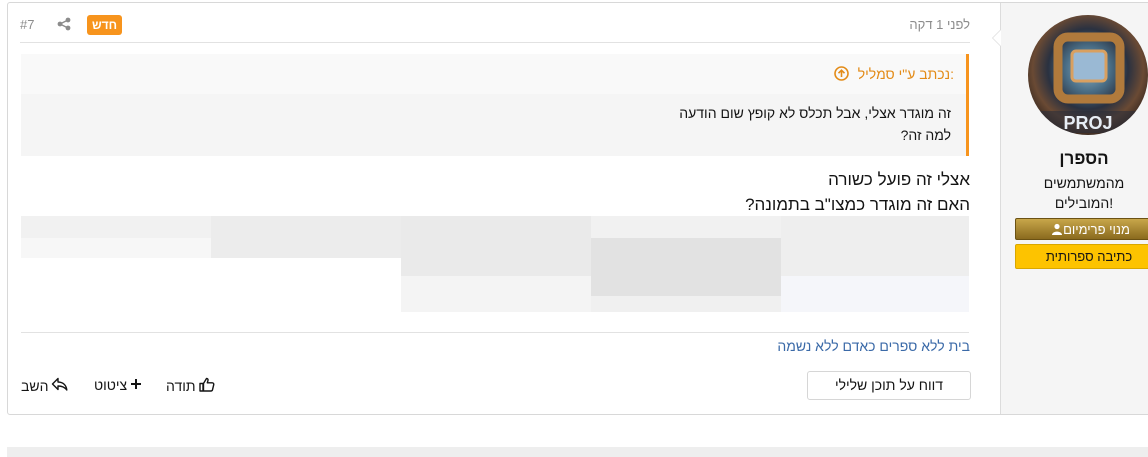  Describe the element at coordinates (873, 346) in the screenshot. I see `signature: בית ללא ספרים כאדם ללא נשמה` at that location.